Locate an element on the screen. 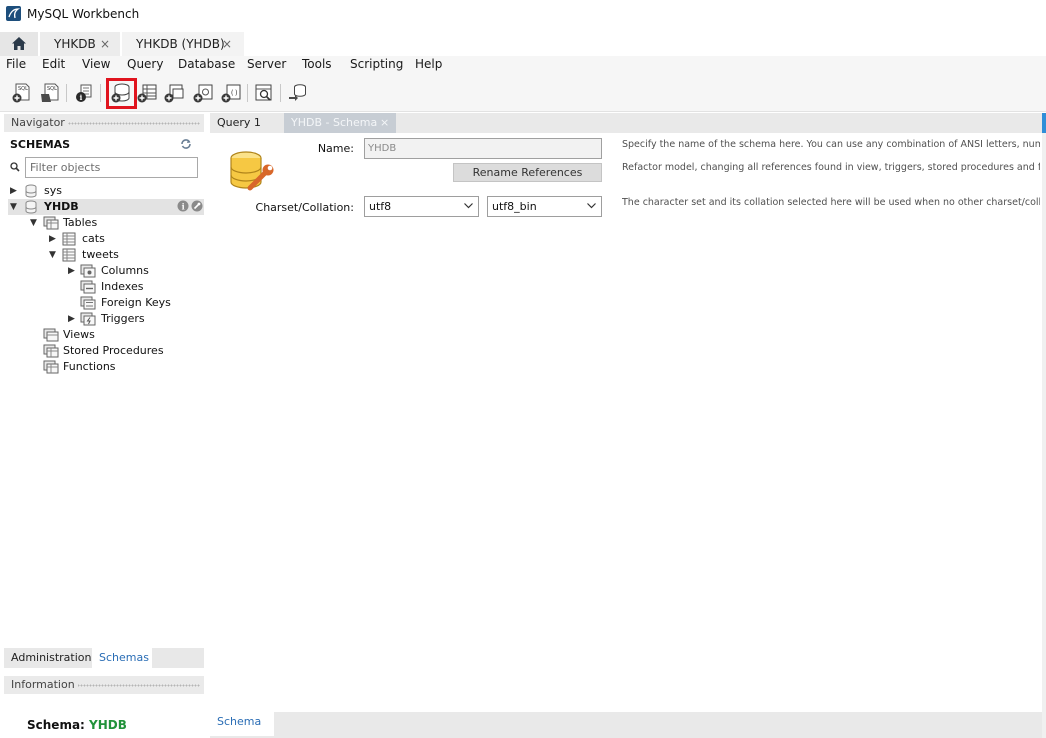 The width and height of the screenshot is (1046, 738). connection-tab-label: YHKDB (YHDB) is located at coordinates (180, 44).